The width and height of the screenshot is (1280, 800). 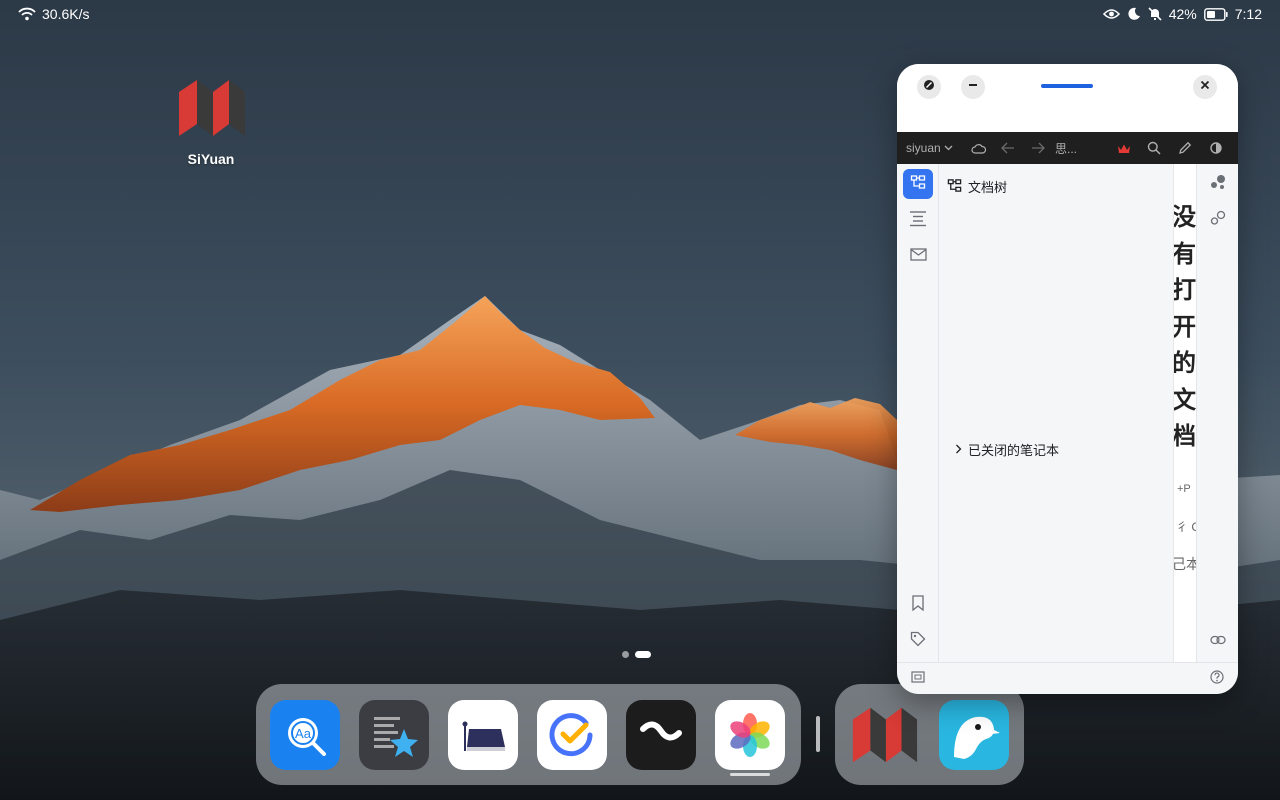 I want to click on sync-button, so click(x=978, y=148).